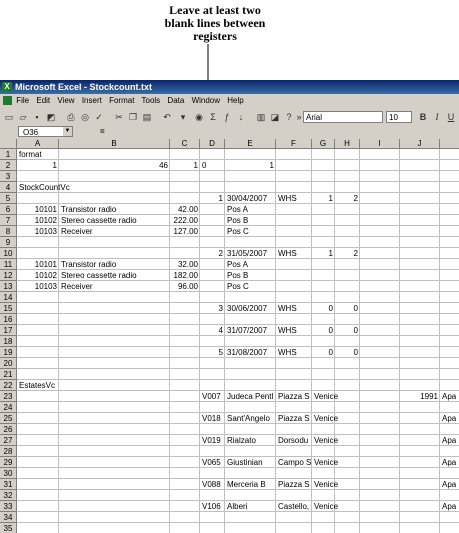 This screenshot has height=533, width=459. I want to click on cell-f23: Piazza S, so click(294, 396).